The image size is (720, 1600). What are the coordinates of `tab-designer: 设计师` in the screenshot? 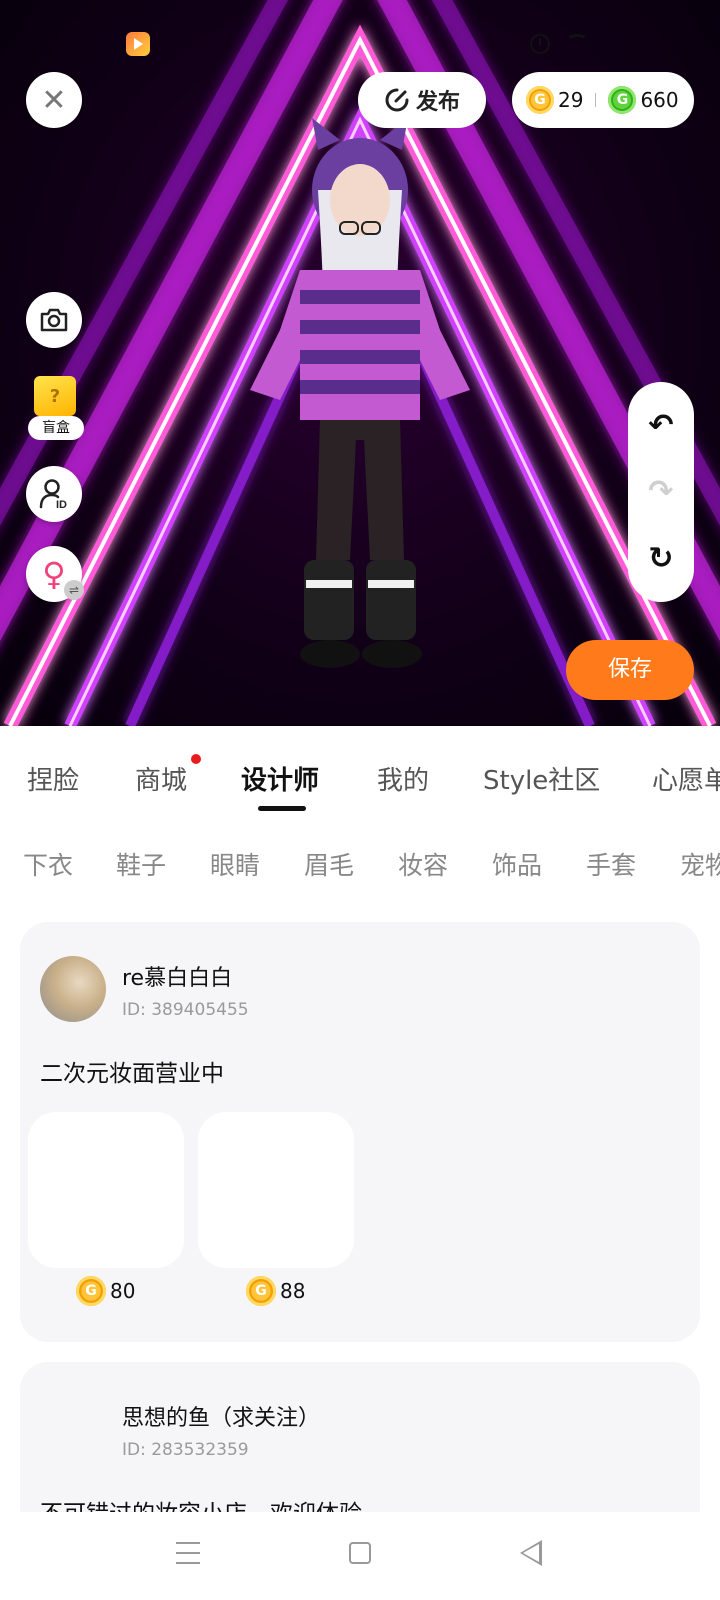 It's located at (280, 778).